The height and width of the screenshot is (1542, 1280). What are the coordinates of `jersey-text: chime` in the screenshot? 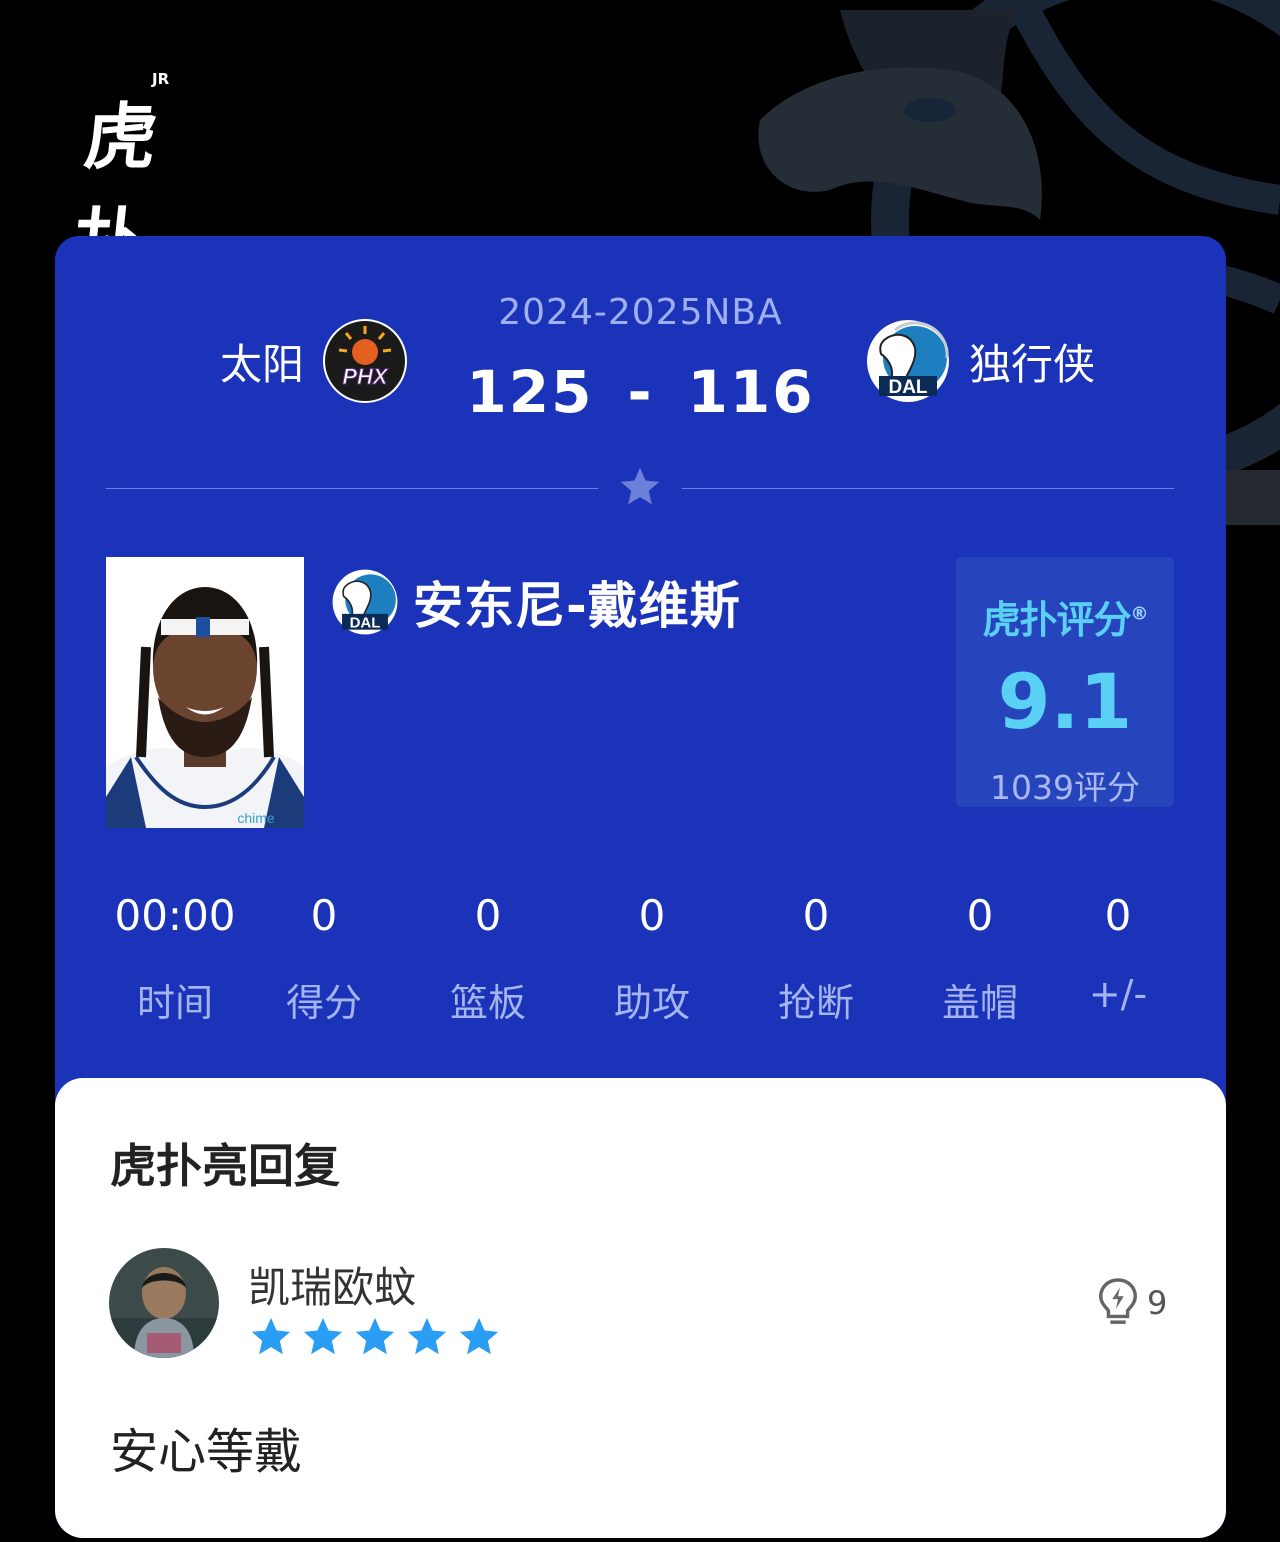 It's located at (256, 818).